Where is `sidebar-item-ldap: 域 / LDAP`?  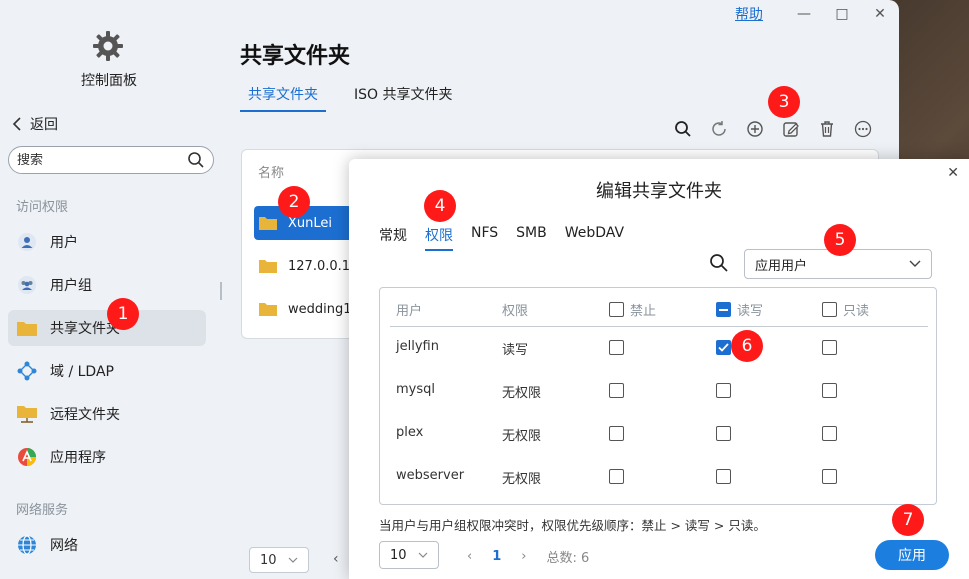 sidebar-item-ldap: 域 / LDAP is located at coordinates (107, 371).